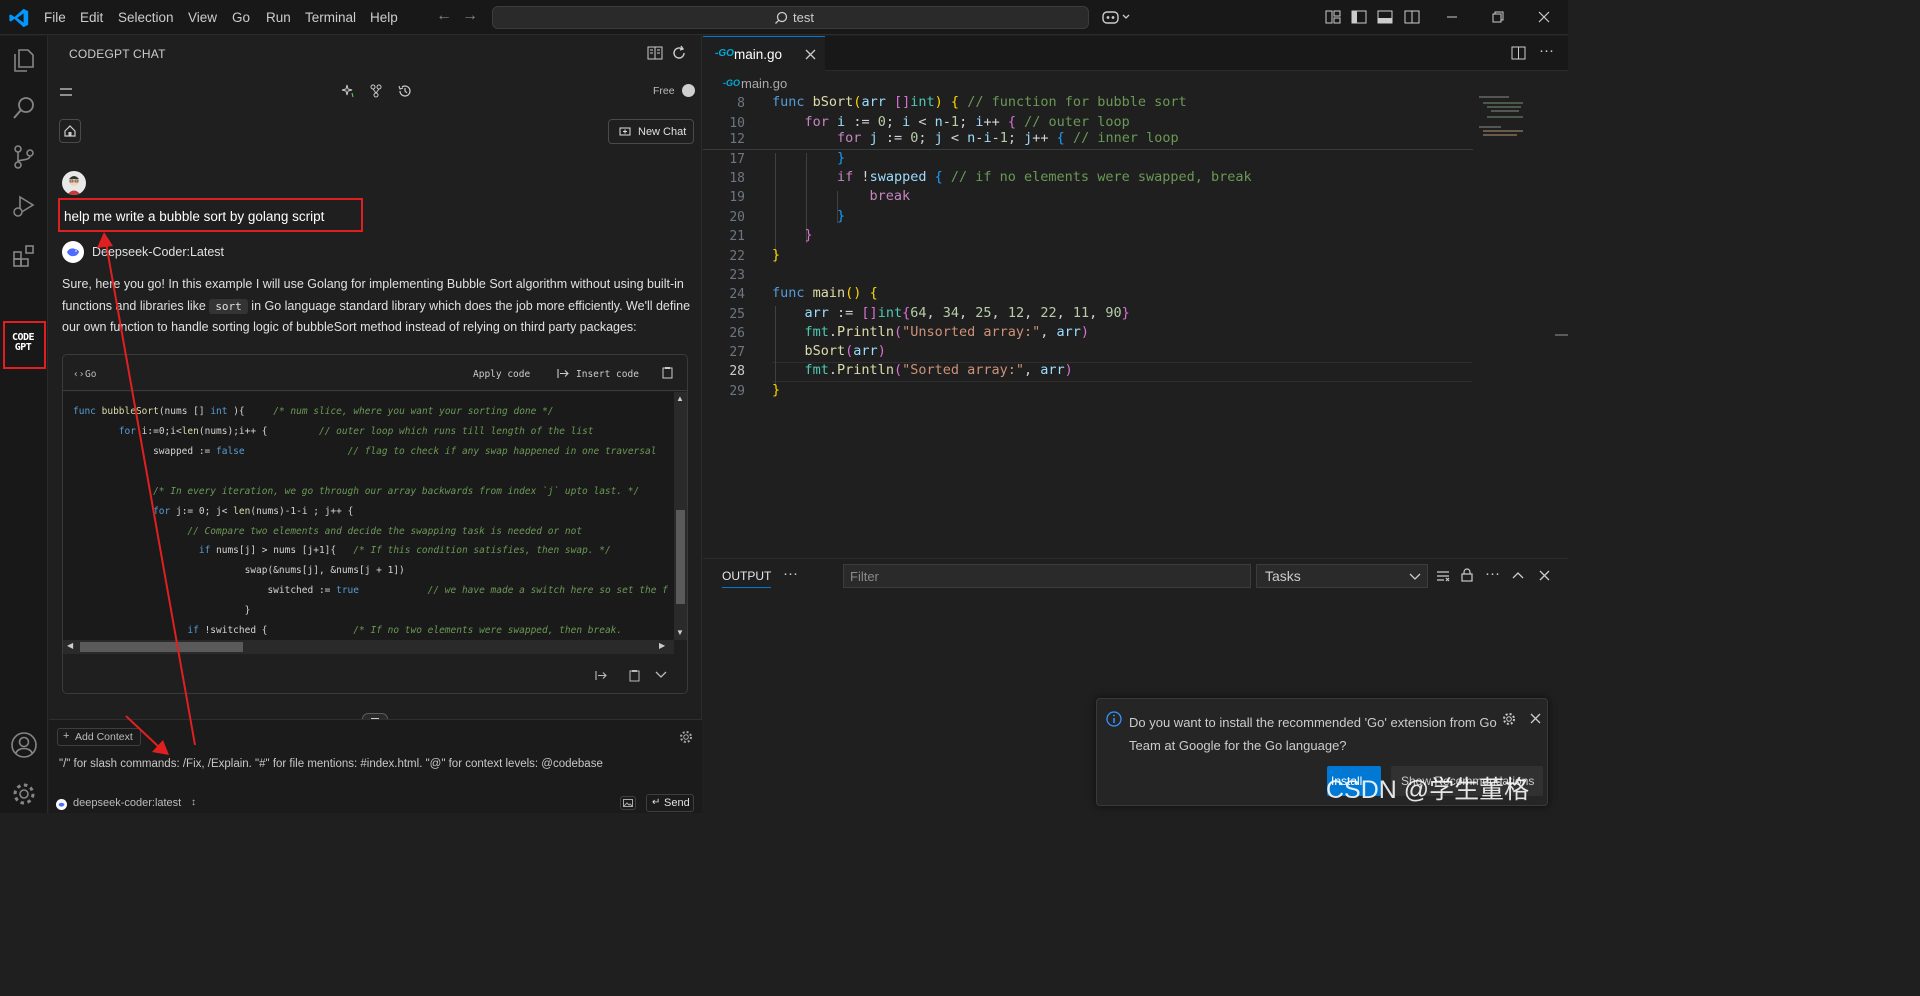 The image size is (1920, 996). What do you see at coordinates (348, 91) in the screenshot?
I see `sparkle-icon` at bounding box center [348, 91].